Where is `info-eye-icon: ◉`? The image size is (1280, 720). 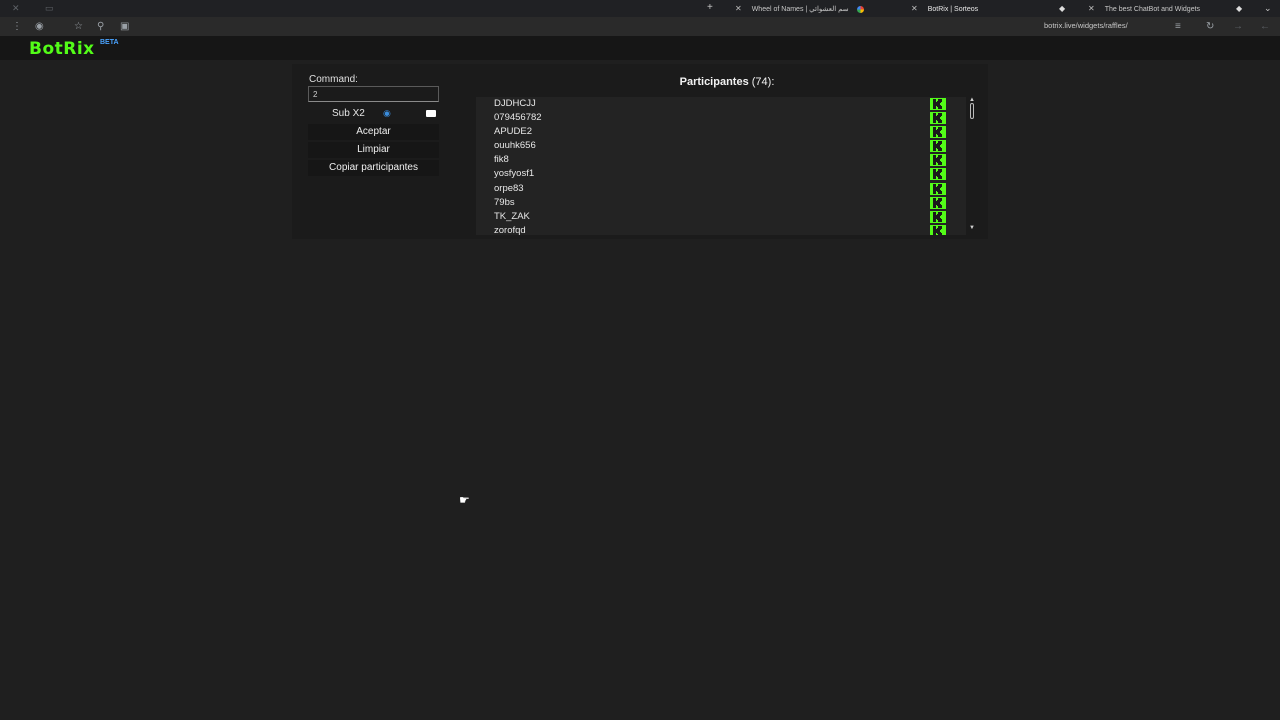
info-eye-icon: ◉ is located at coordinates (387, 113).